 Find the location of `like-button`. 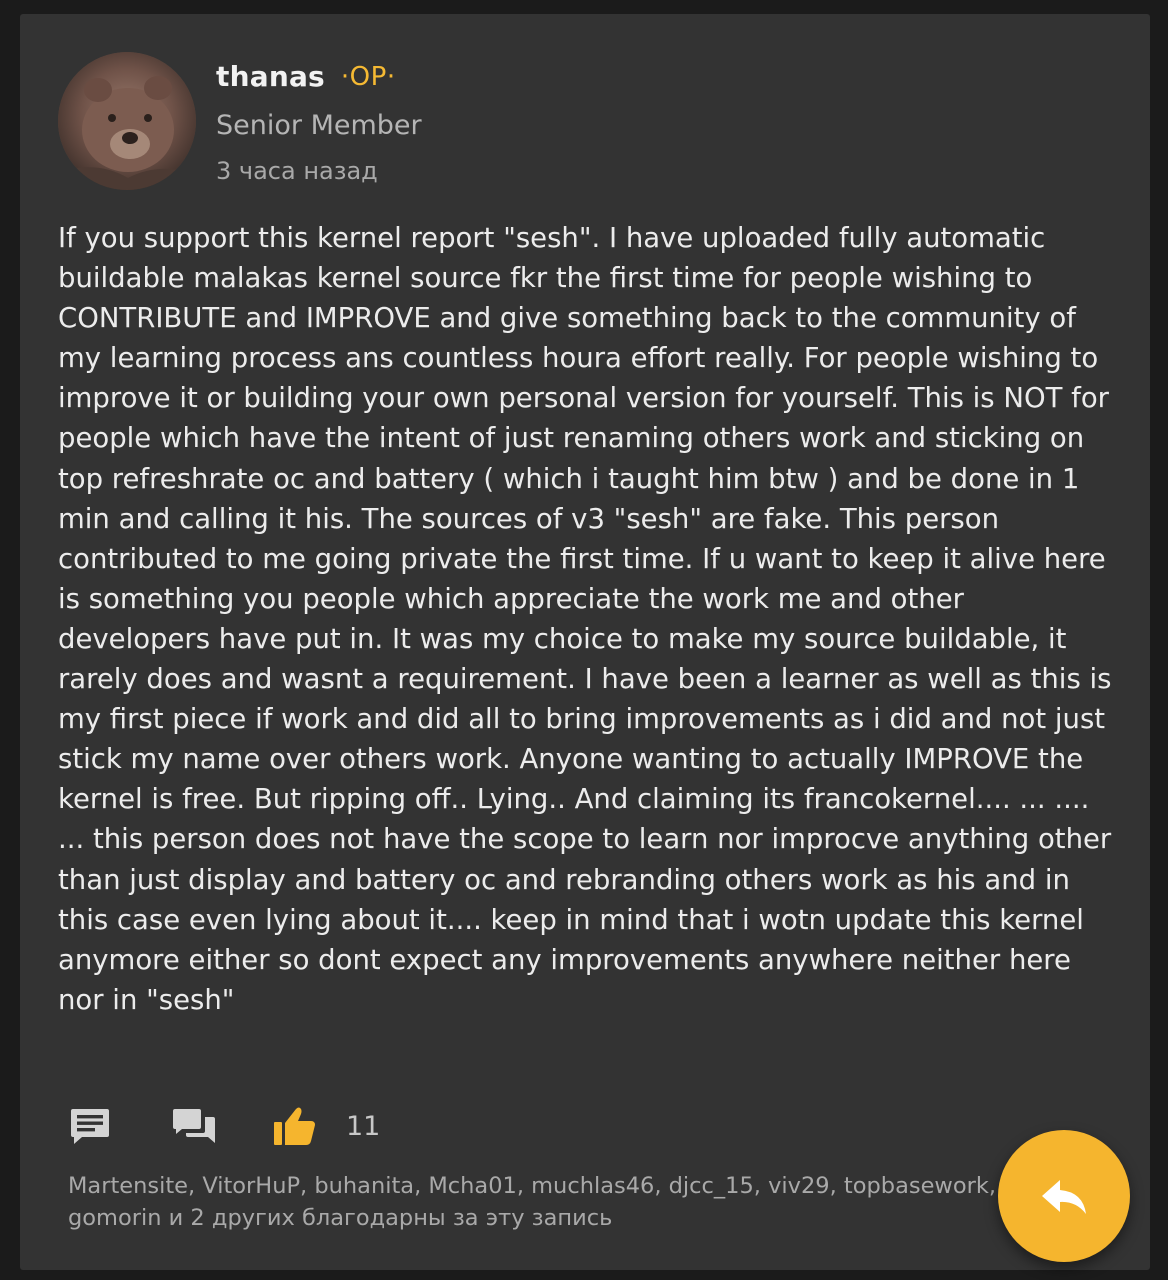

like-button is located at coordinates (294, 1126).